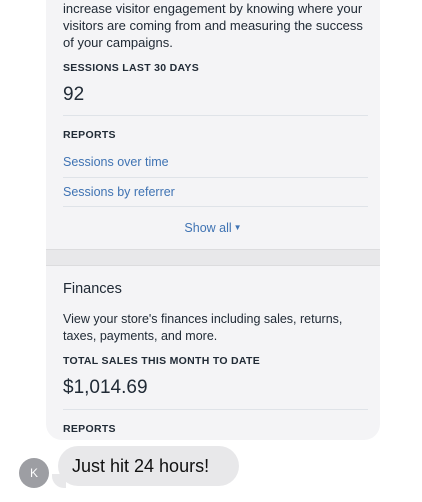 Image resolution: width=422 pixels, height=502 pixels. What do you see at coordinates (131, 68) in the screenshot?
I see `sessions-label: SESSIONS LAST 30 DAYS` at bounding box center [131, 68].